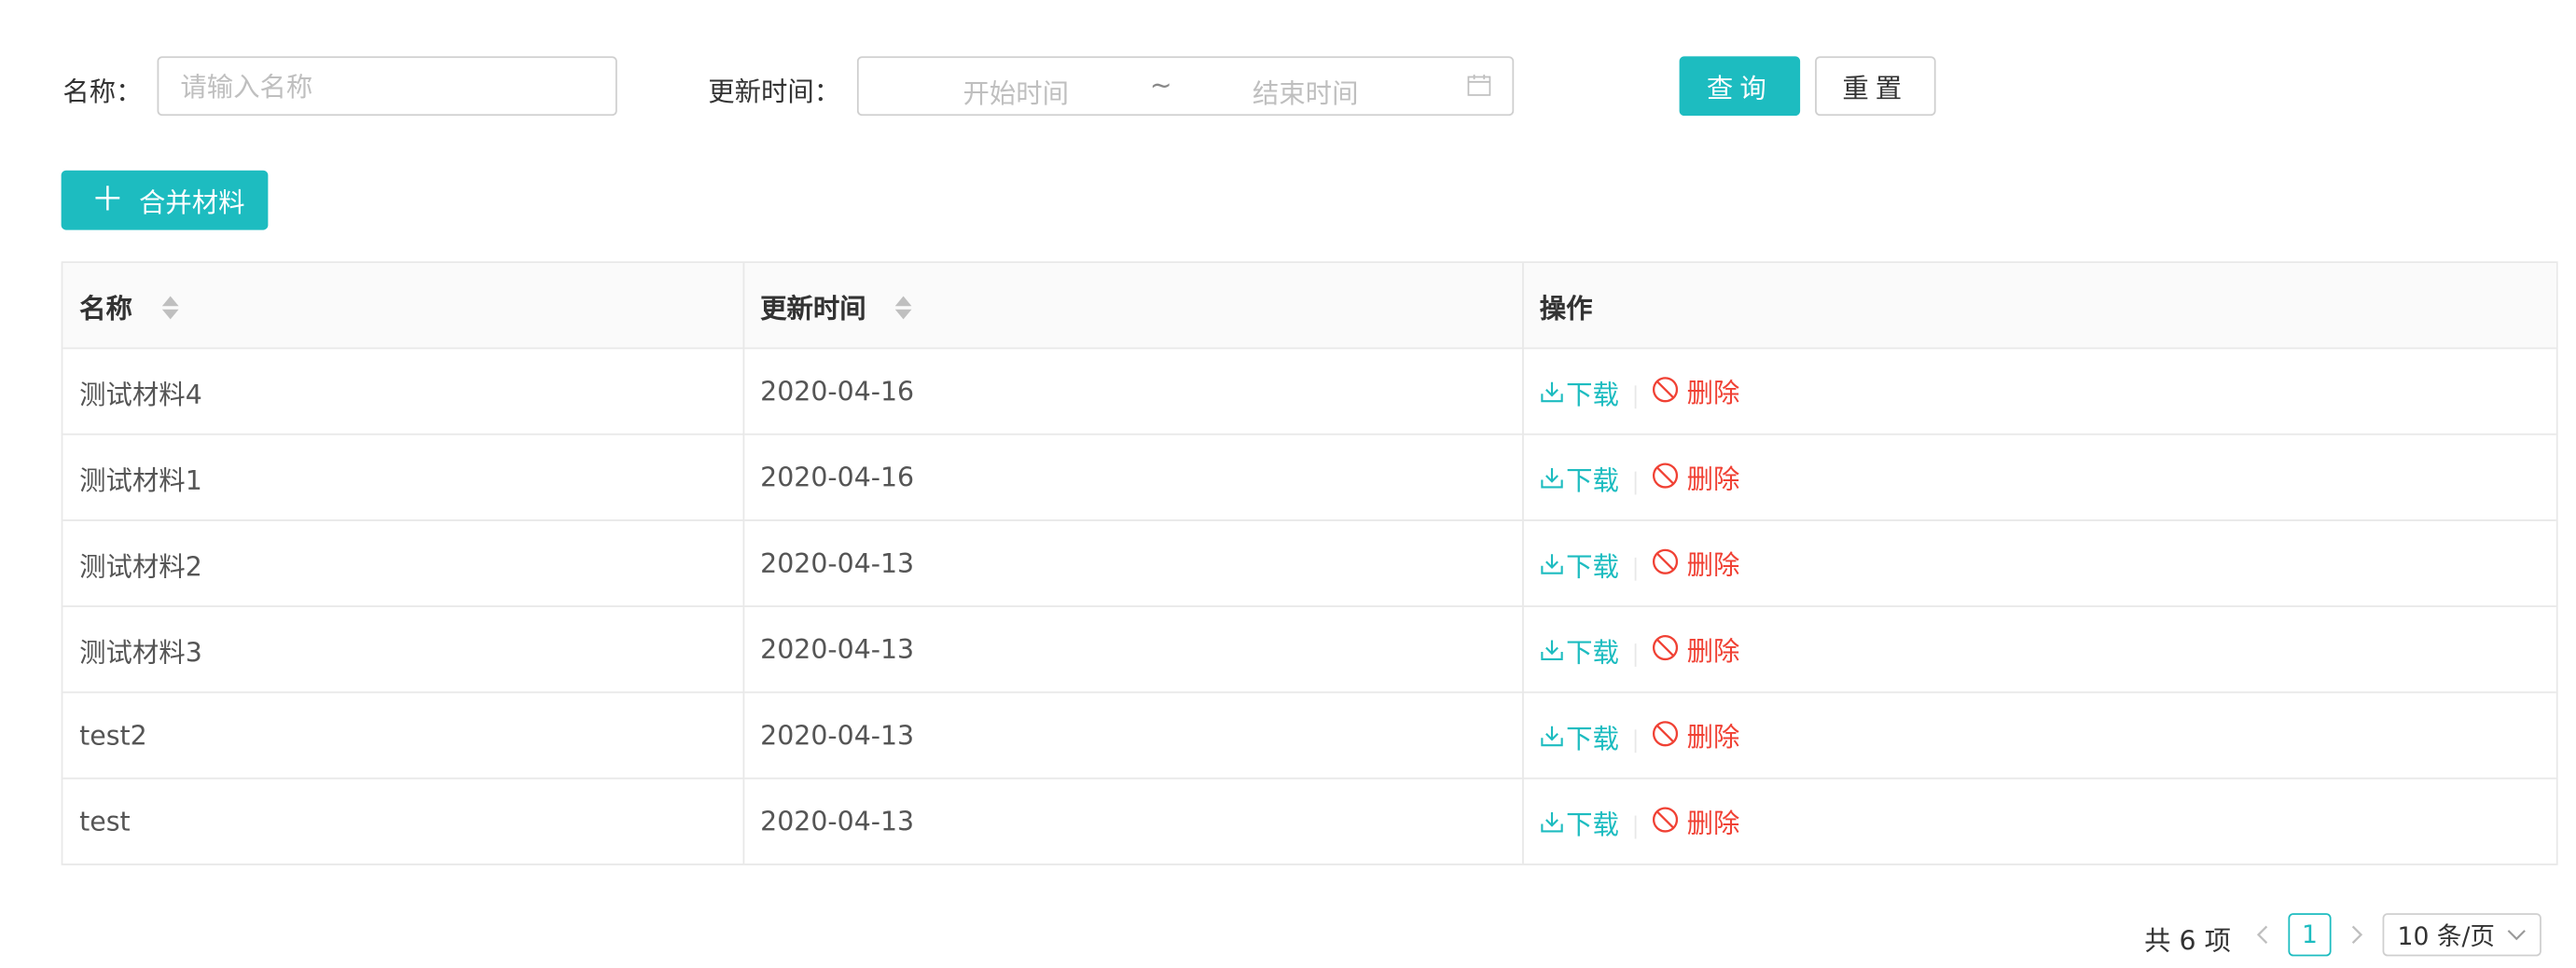 The width and height of the screenshot is (2576, 968). Describe the element at coordinates (403, 821) in the screenshot. I see `cell-name: test` at that location.